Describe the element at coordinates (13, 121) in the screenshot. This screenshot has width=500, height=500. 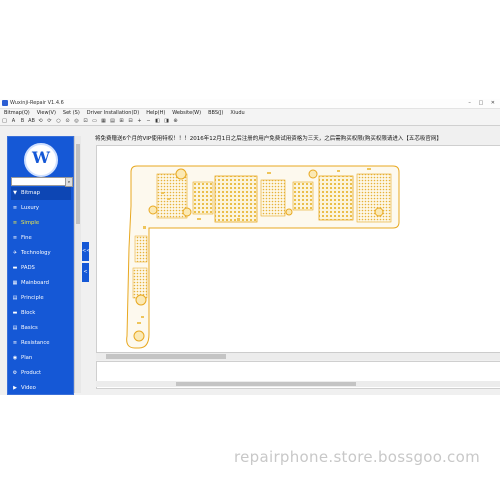
I see `toolbar-button: A` at that location.